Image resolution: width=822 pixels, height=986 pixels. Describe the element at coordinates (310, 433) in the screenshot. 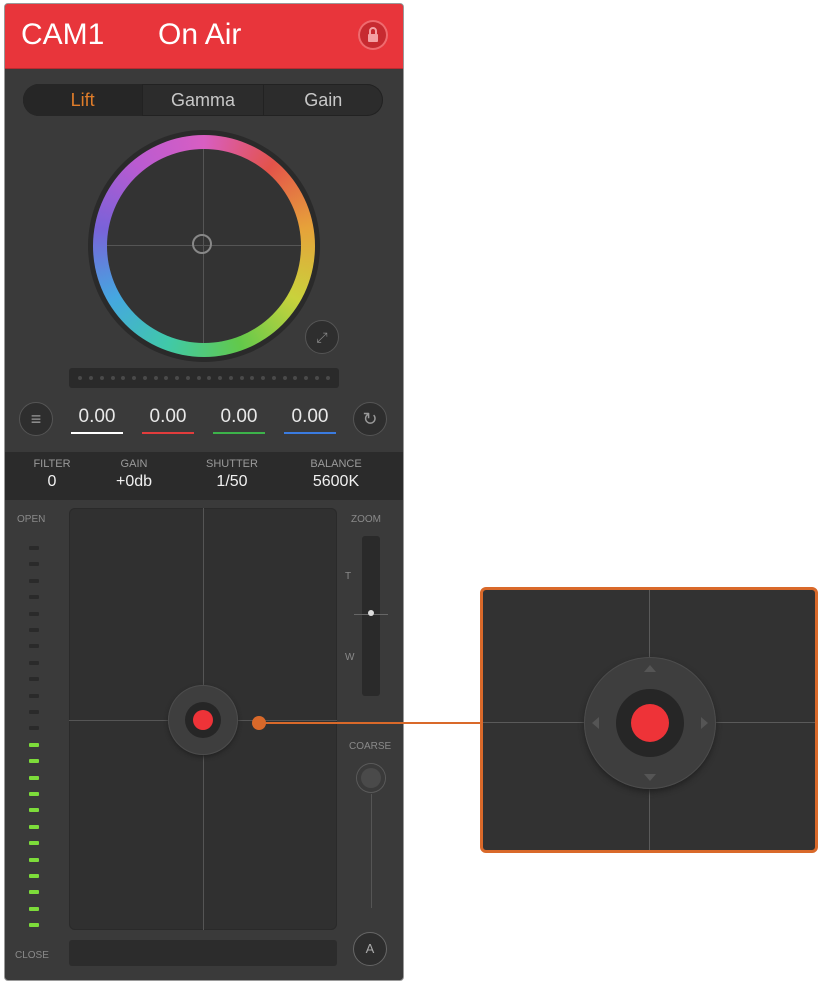

I see `blue-underline` at that location.